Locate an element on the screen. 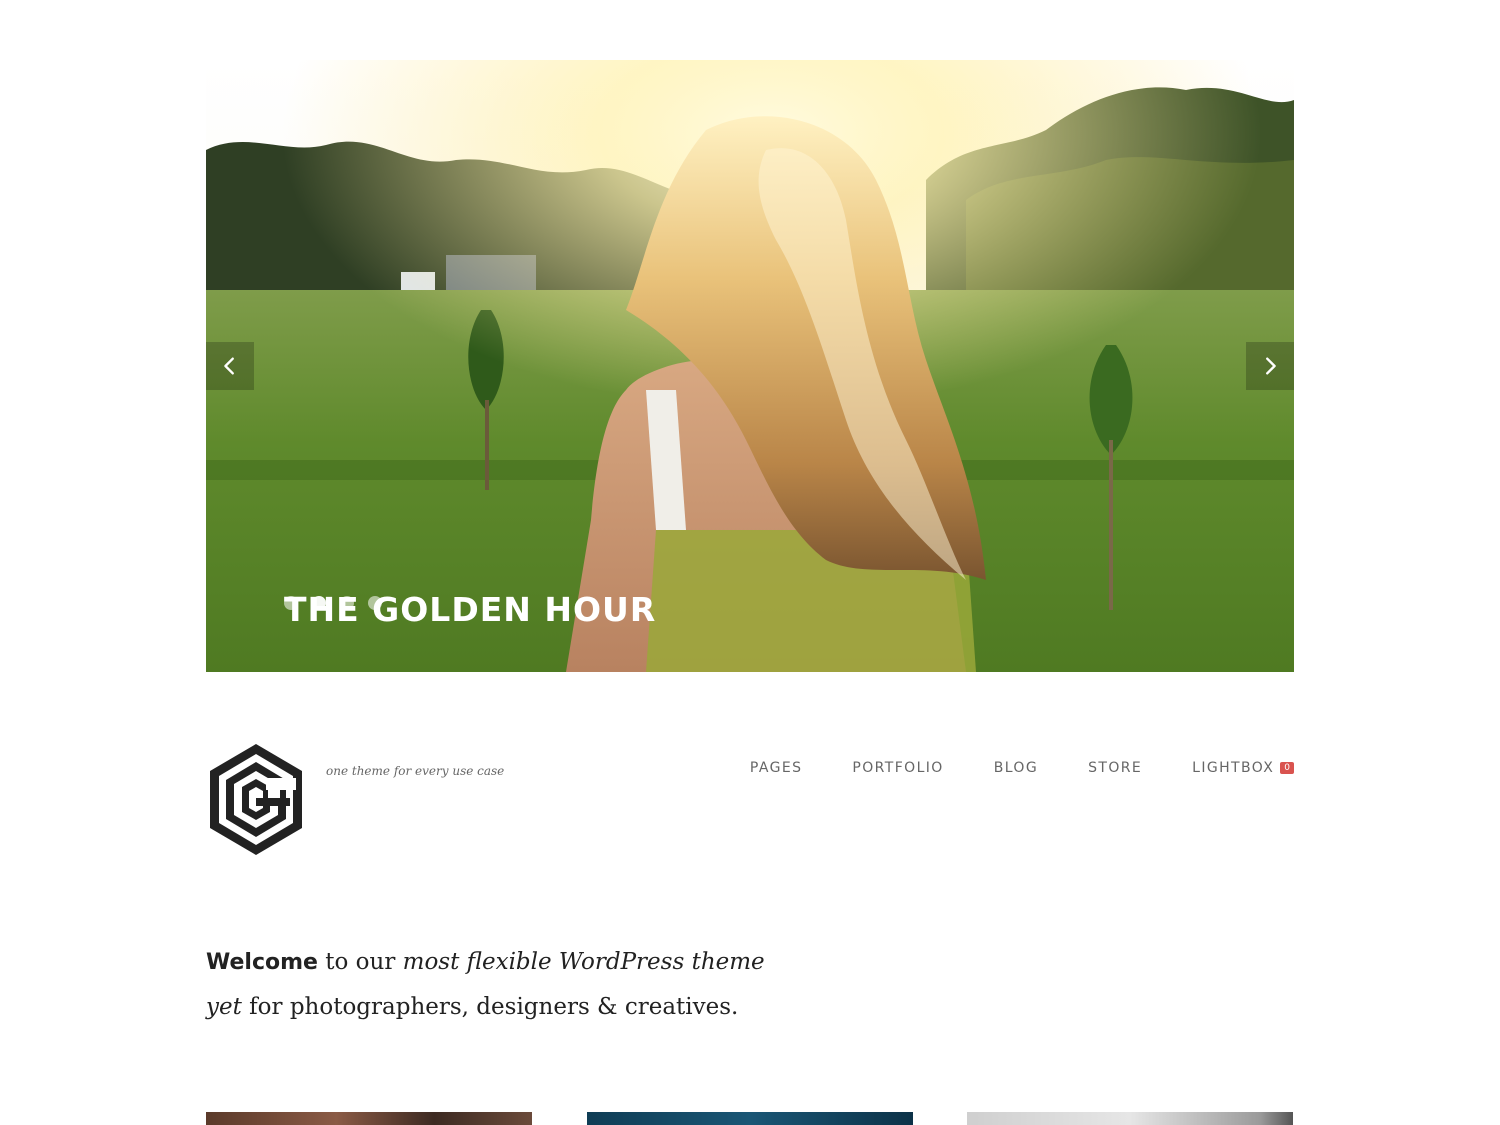 The image size is (1500, 1125). main-navigation: PAGES PORTFOLIO BLOG STORE LIGHTBOX 0 is located at coordinates (1022, 768).